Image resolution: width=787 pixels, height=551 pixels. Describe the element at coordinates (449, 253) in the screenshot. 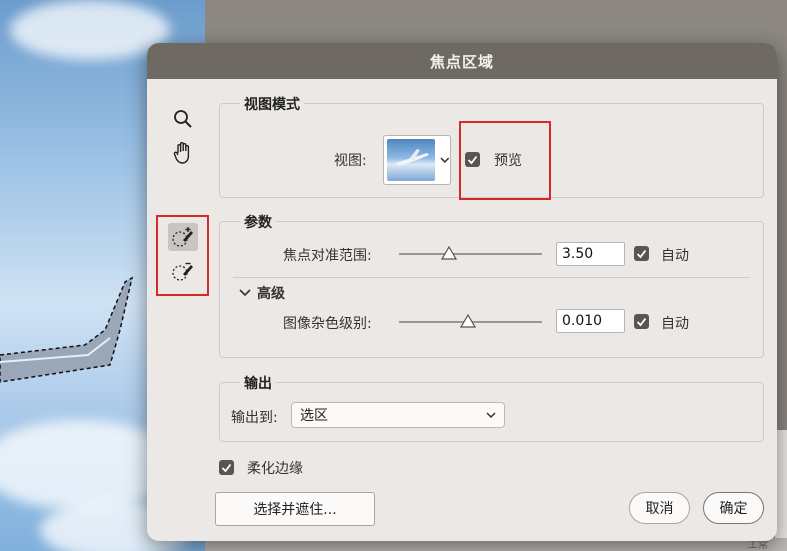

I see `focus-range-slider-thumb` at that location.